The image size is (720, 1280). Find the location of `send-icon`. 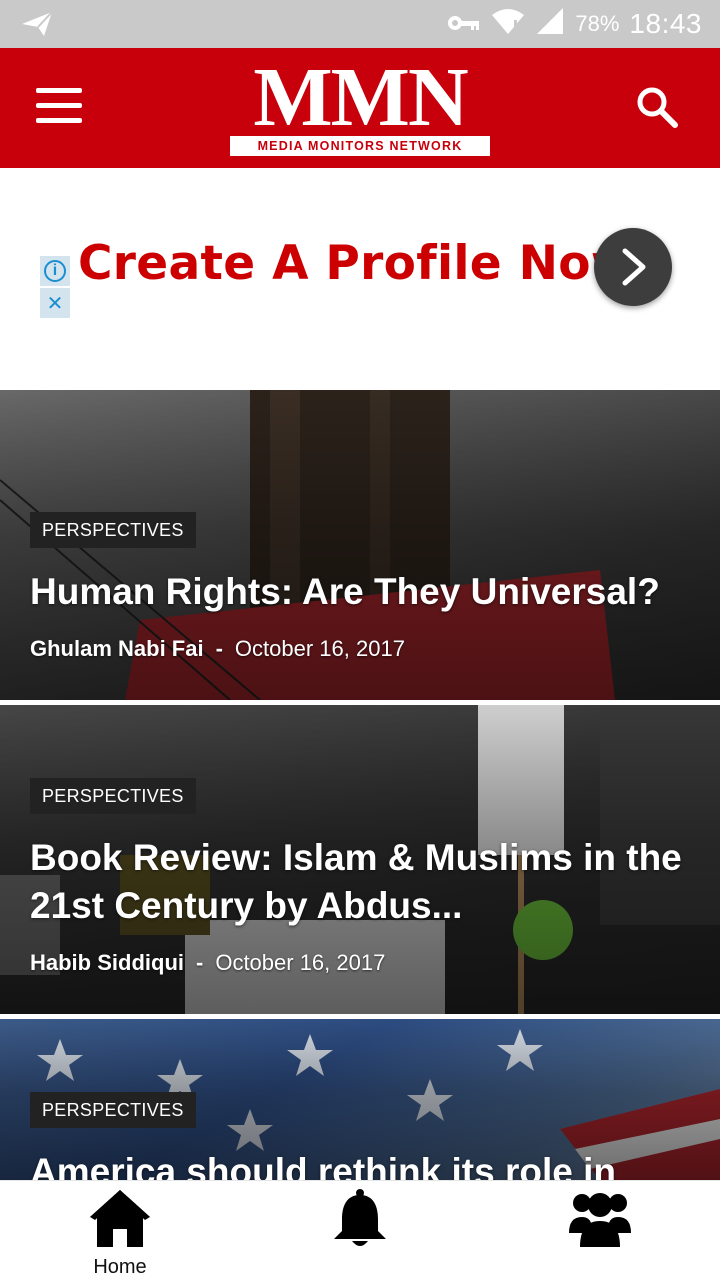

send-icon is located at coordinates (37, 26).